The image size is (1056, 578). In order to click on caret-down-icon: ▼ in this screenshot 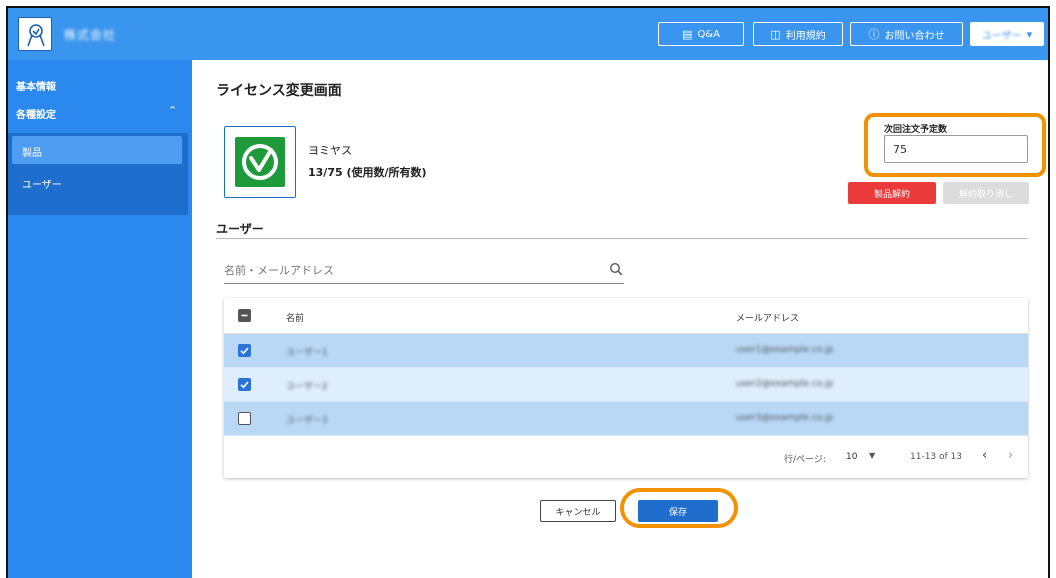, I will do `click(872, 455)`.